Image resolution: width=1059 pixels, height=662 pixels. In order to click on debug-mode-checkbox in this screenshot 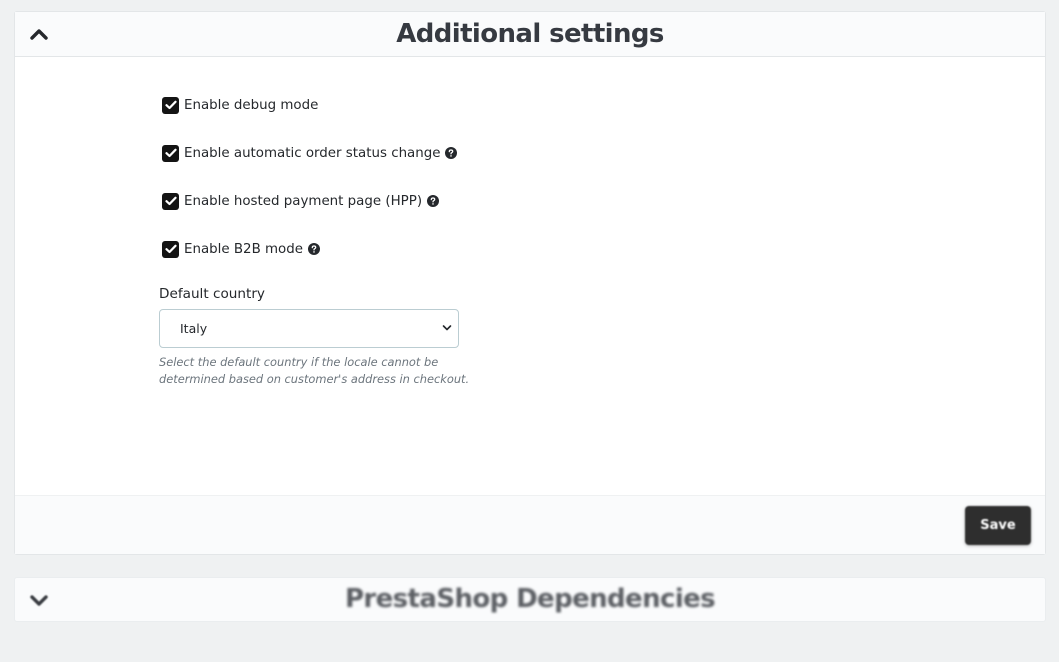, I will do `click(170, 105)`.